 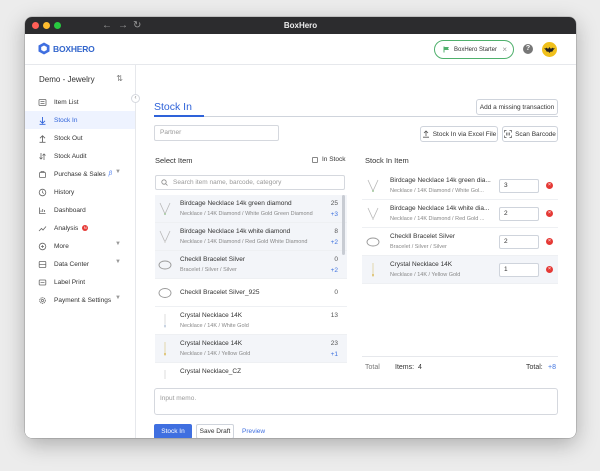 I want to click on sort-icon: ⇅, so click(x=119, y=78).